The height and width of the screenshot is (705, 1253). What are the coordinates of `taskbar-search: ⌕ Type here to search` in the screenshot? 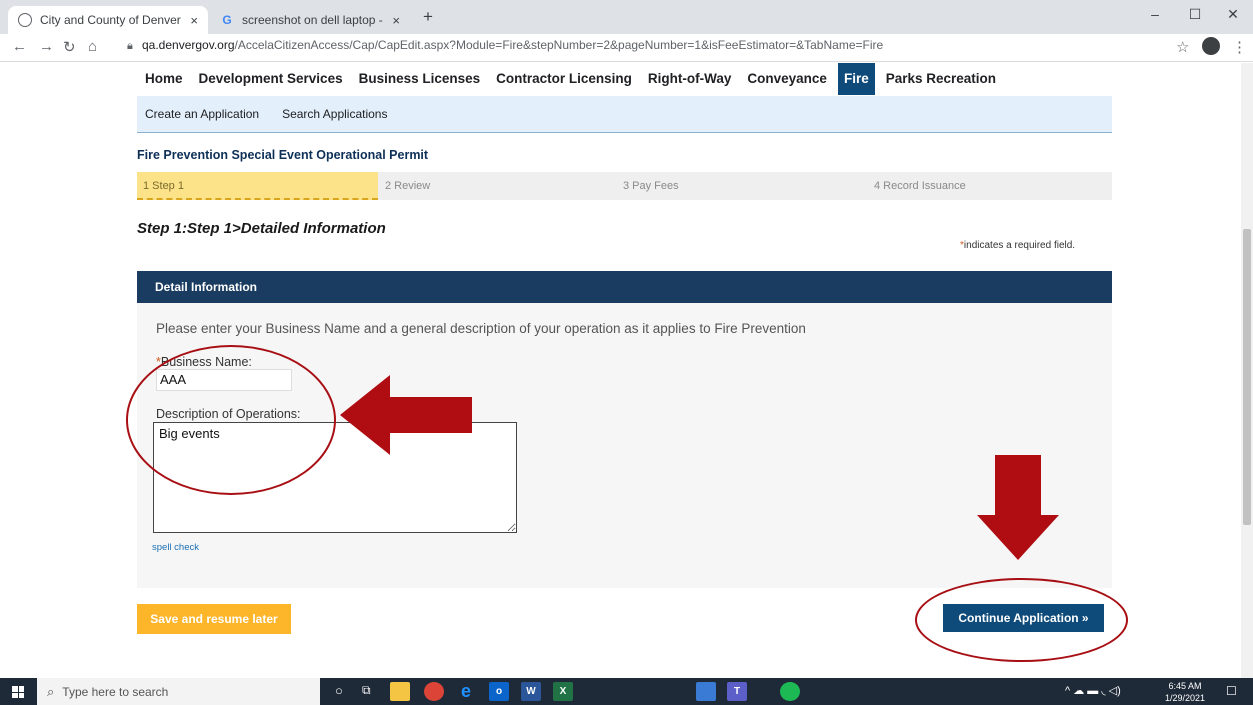 It's located at (178, 691).